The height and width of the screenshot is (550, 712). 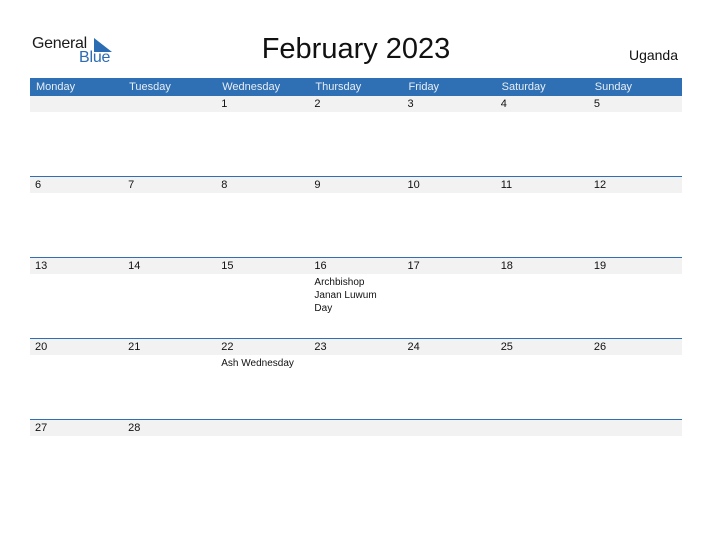 I want to click on day-number: 15, so click(x=227, y=266).